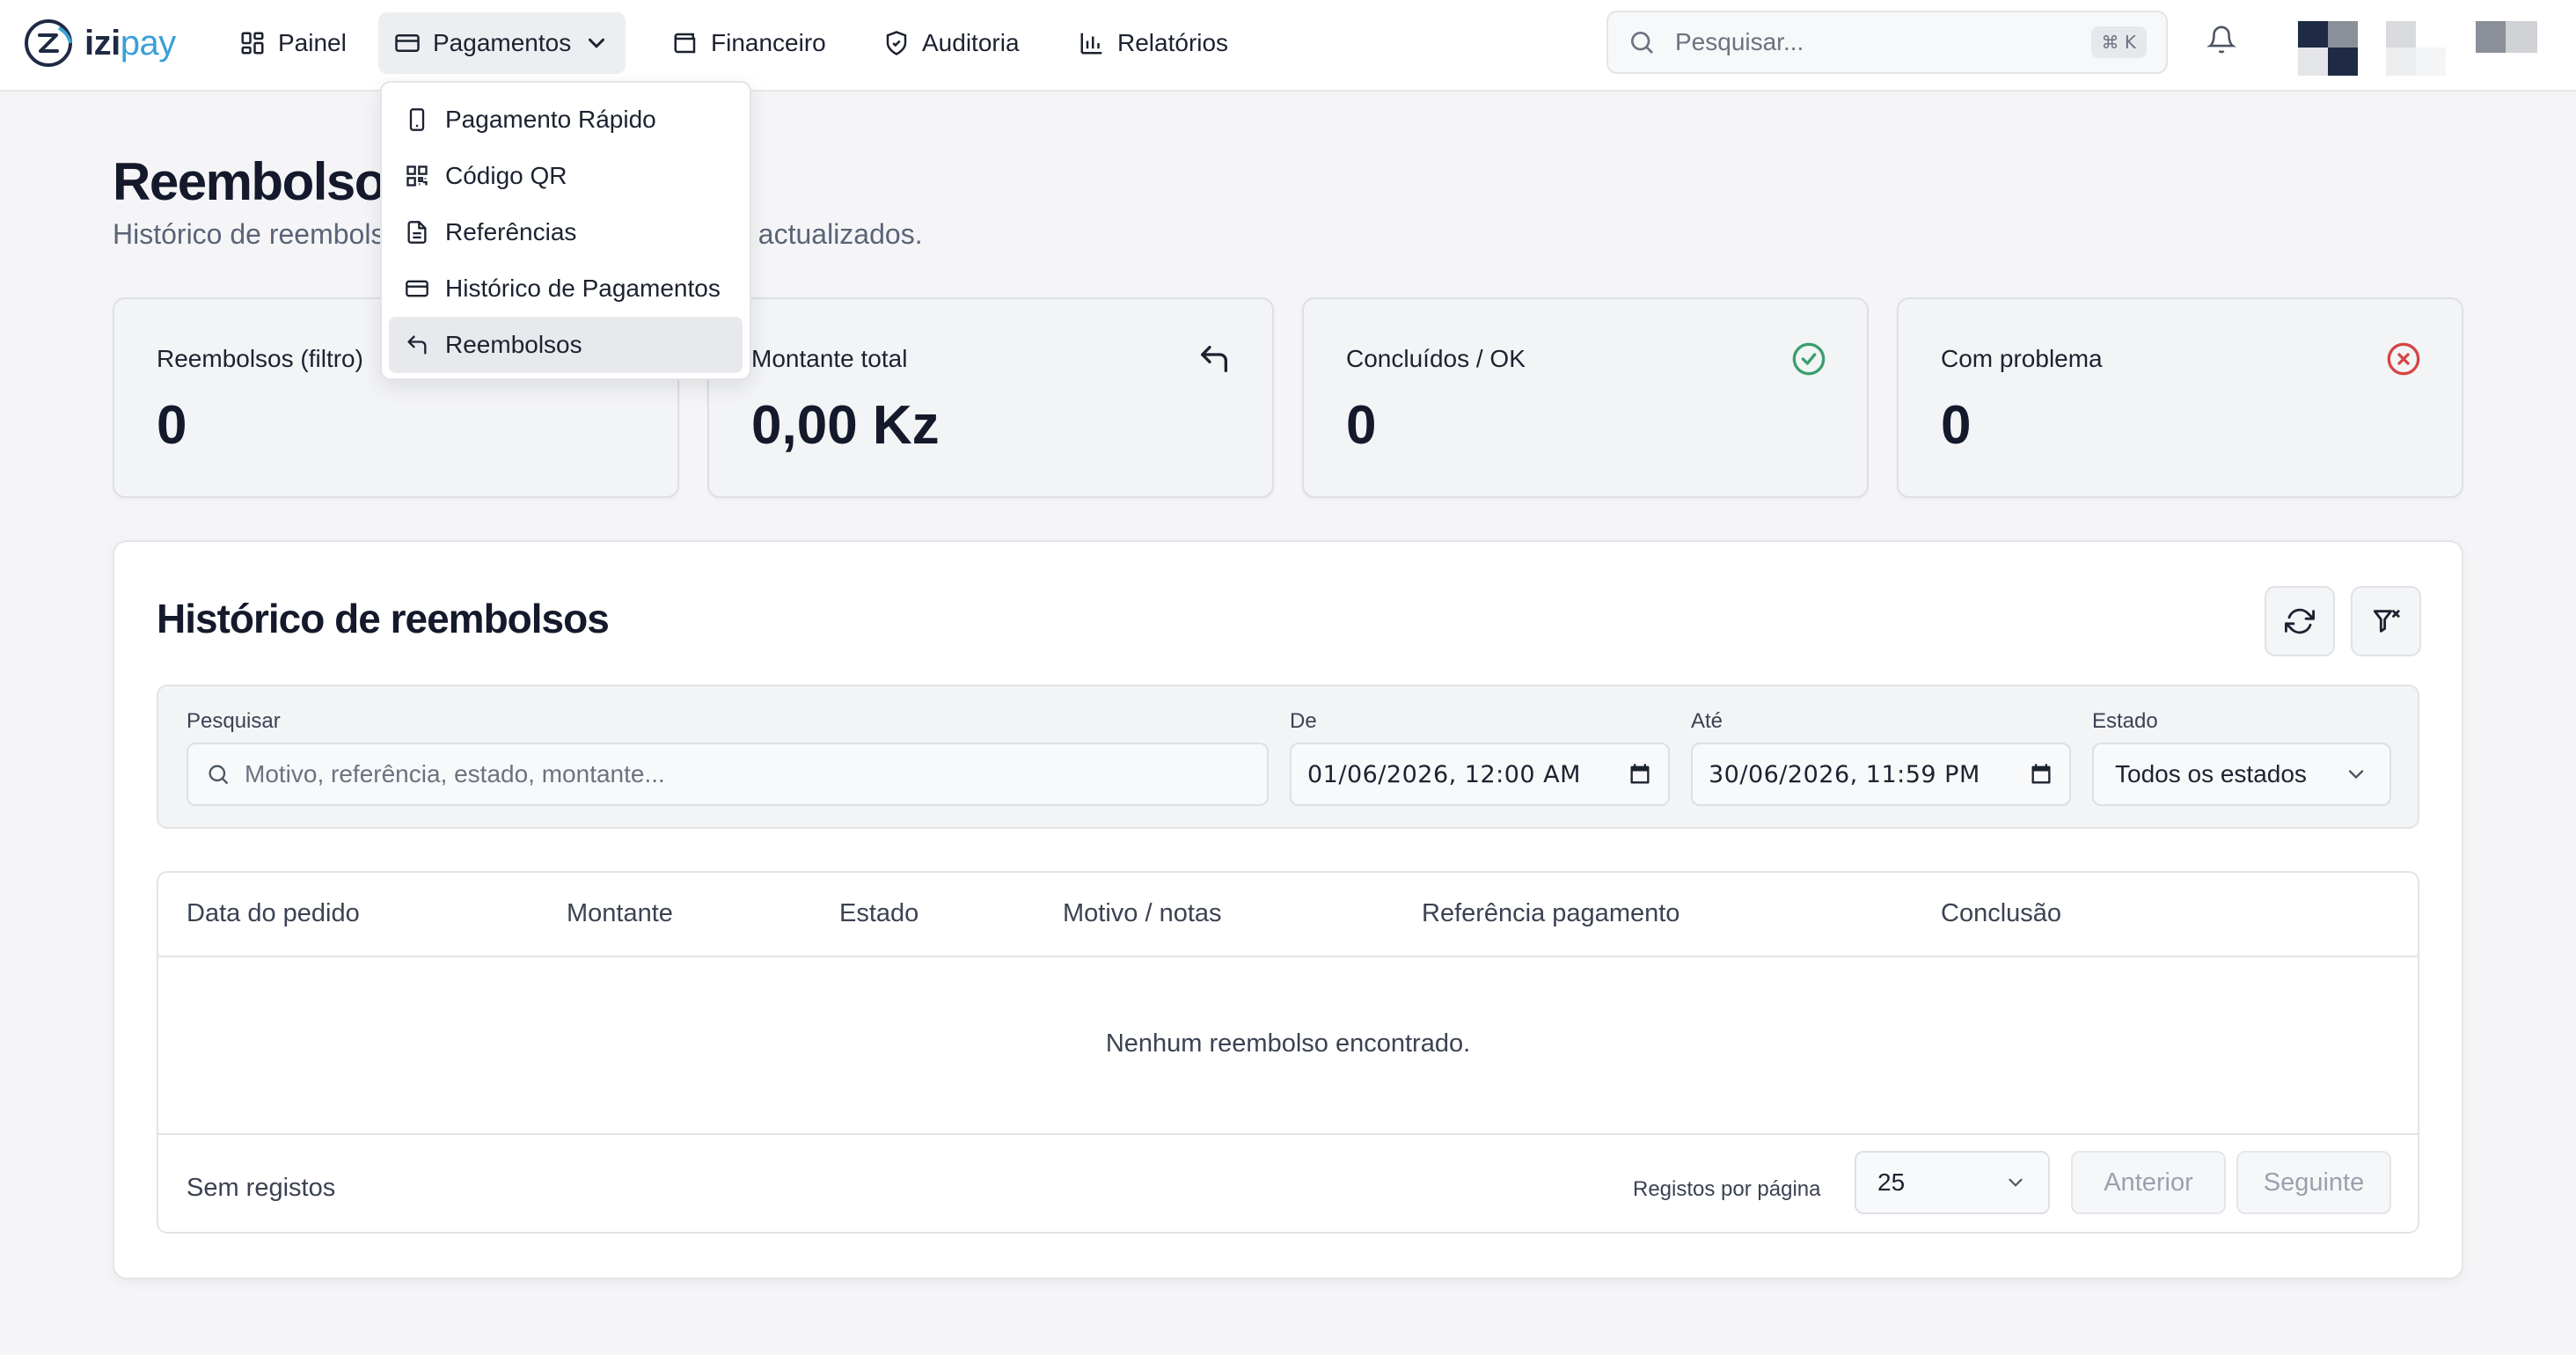 This screenshot has width=2576, height=1355. What do you see at coordinates (260, 358) in the screenshot?
I see `stat-label: Reembolsos (filtro)` at bounding box center [260, 358].